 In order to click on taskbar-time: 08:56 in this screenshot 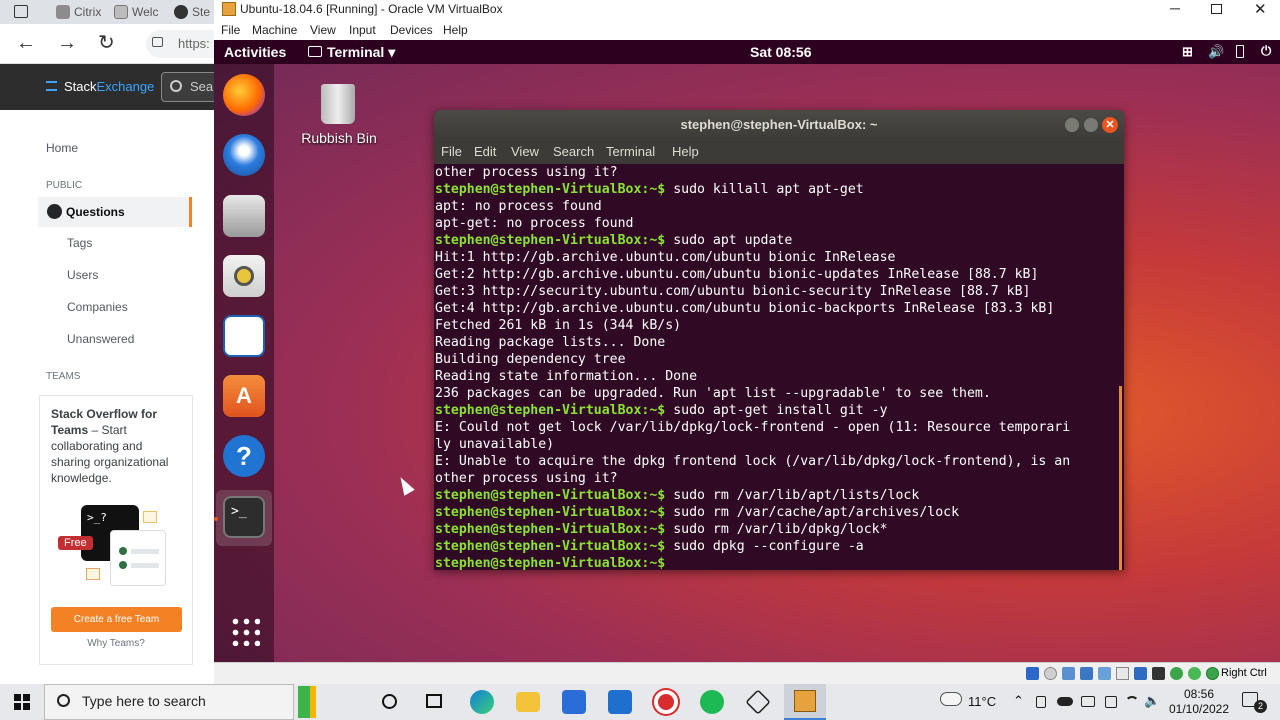, I will do `click(1199, 694)`.